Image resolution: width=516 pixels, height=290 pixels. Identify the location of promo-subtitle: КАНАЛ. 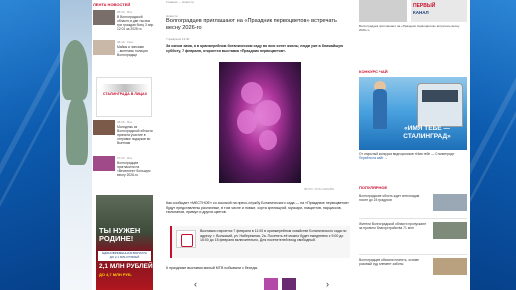
(421, 12).